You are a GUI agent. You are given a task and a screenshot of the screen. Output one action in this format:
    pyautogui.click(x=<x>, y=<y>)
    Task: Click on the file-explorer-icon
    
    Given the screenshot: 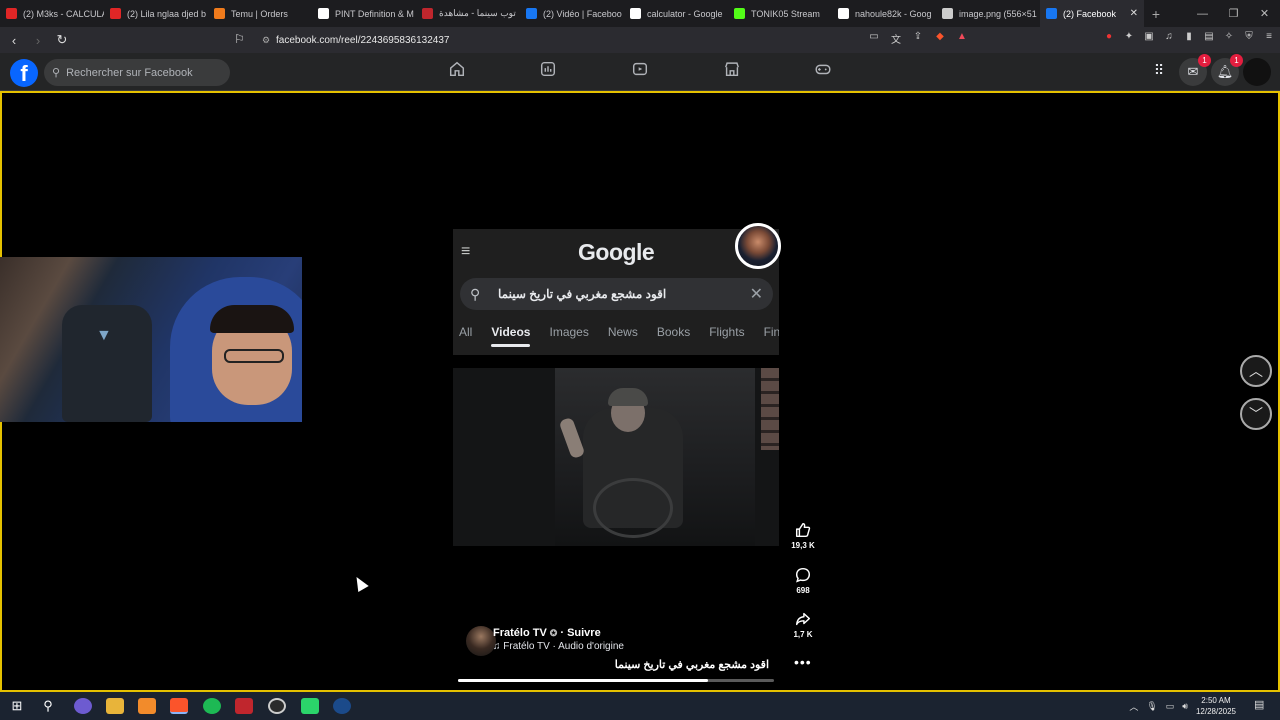 What is the action you would take?
    pyautogui.click(x=115, y=706)
    